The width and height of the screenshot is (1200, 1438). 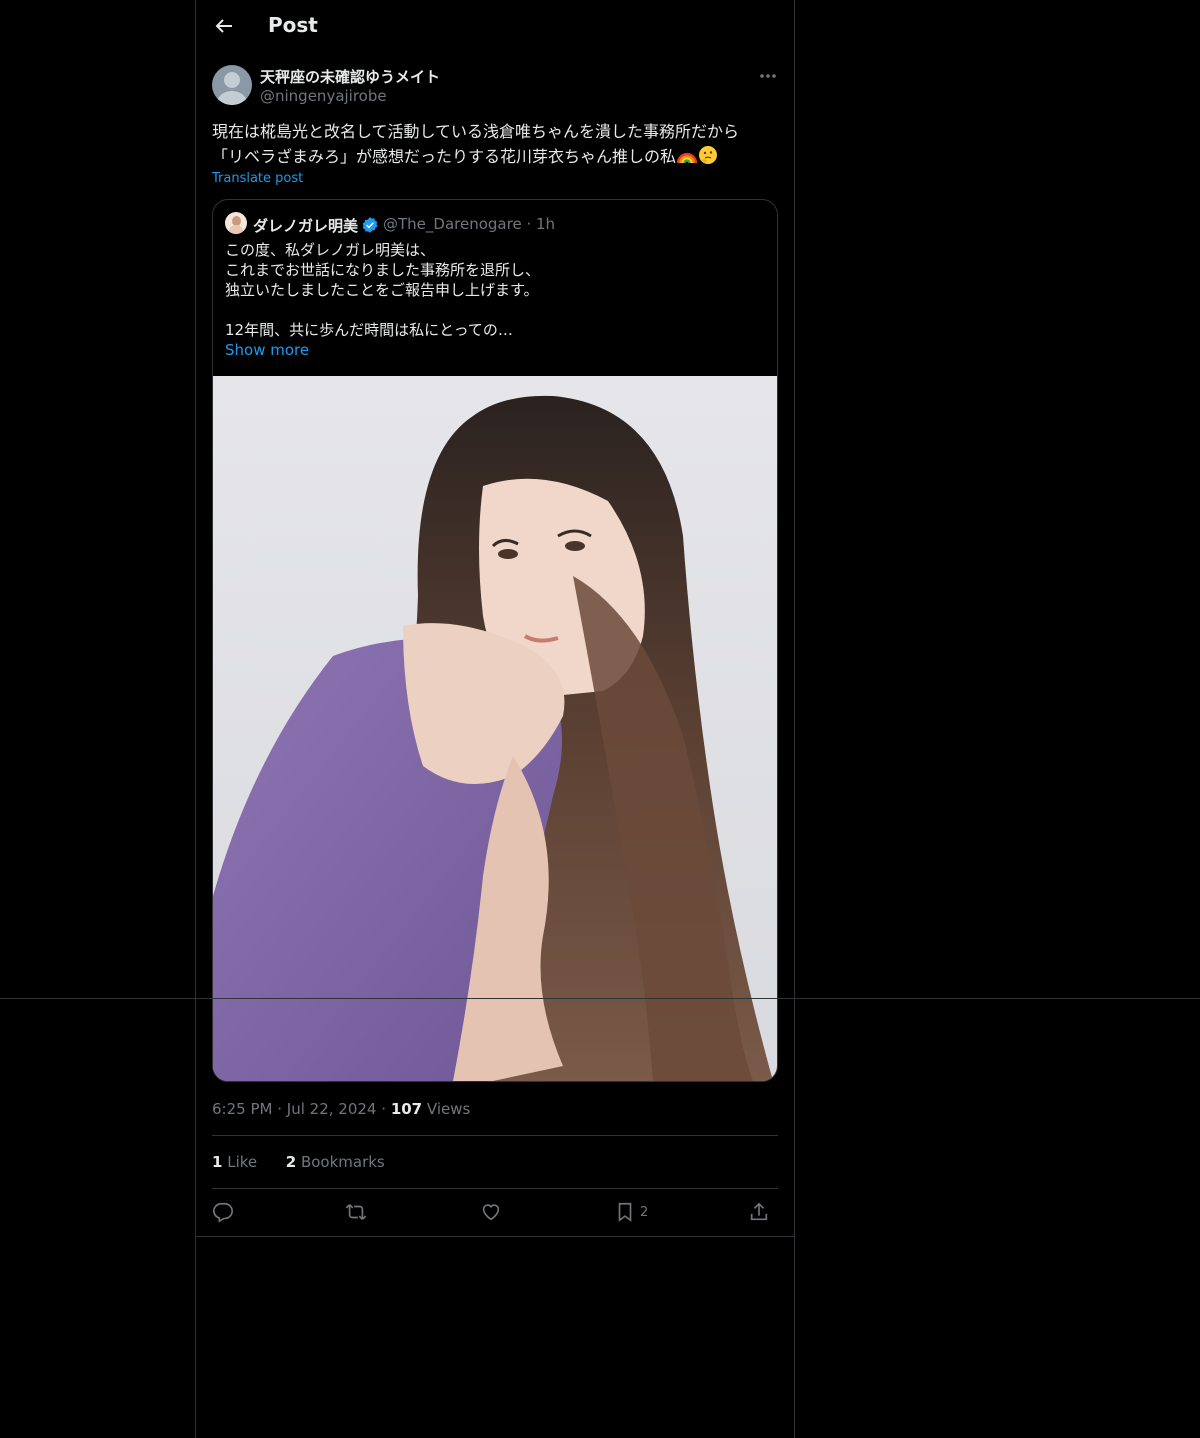 I want to click on quoted-avatar, so click(x=236, y=223).